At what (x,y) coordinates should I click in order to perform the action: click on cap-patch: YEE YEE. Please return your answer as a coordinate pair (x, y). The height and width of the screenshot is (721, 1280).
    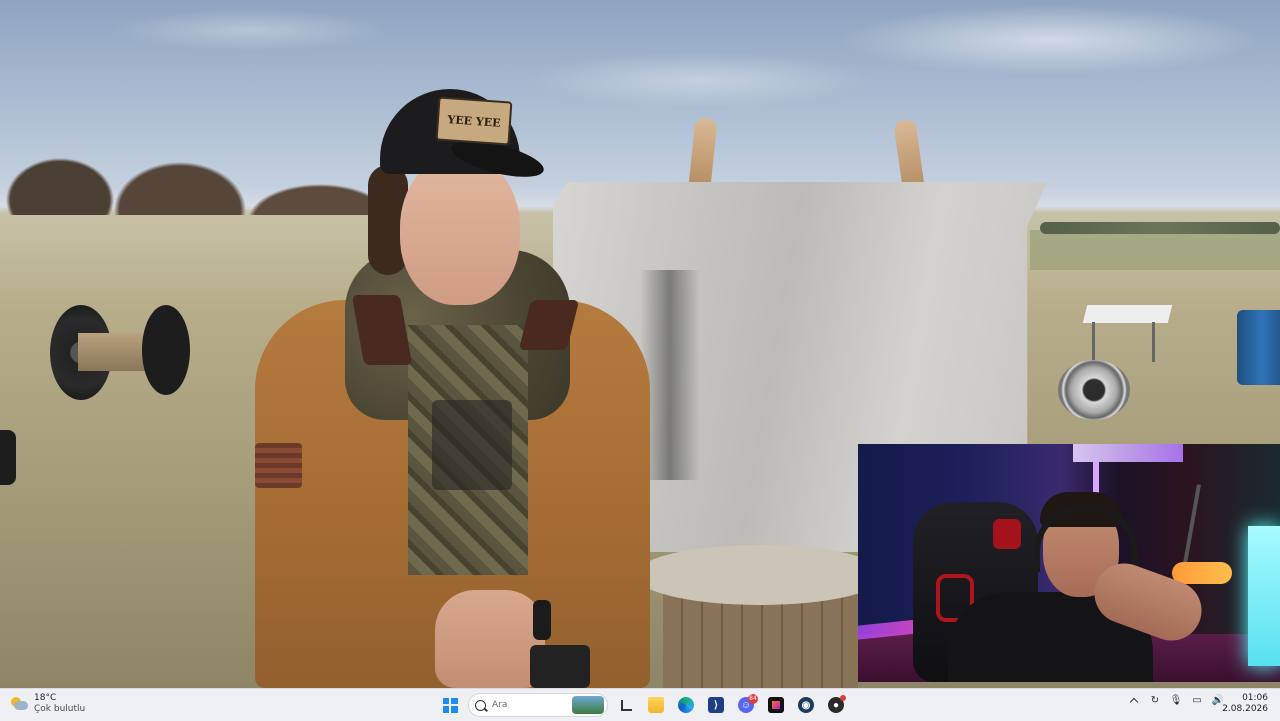
    Looking at the image, I should click on (474, 121).